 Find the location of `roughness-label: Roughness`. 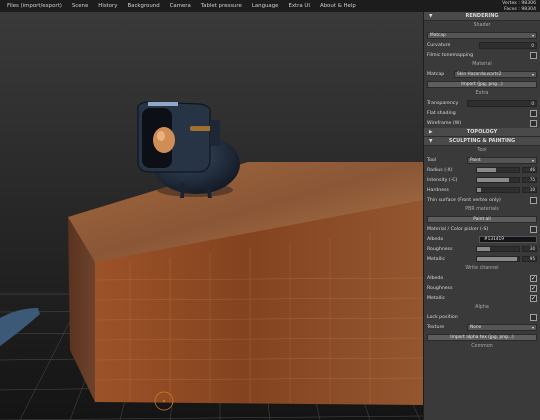

roughness-label: Roughness is located at coordinates (440, 249).